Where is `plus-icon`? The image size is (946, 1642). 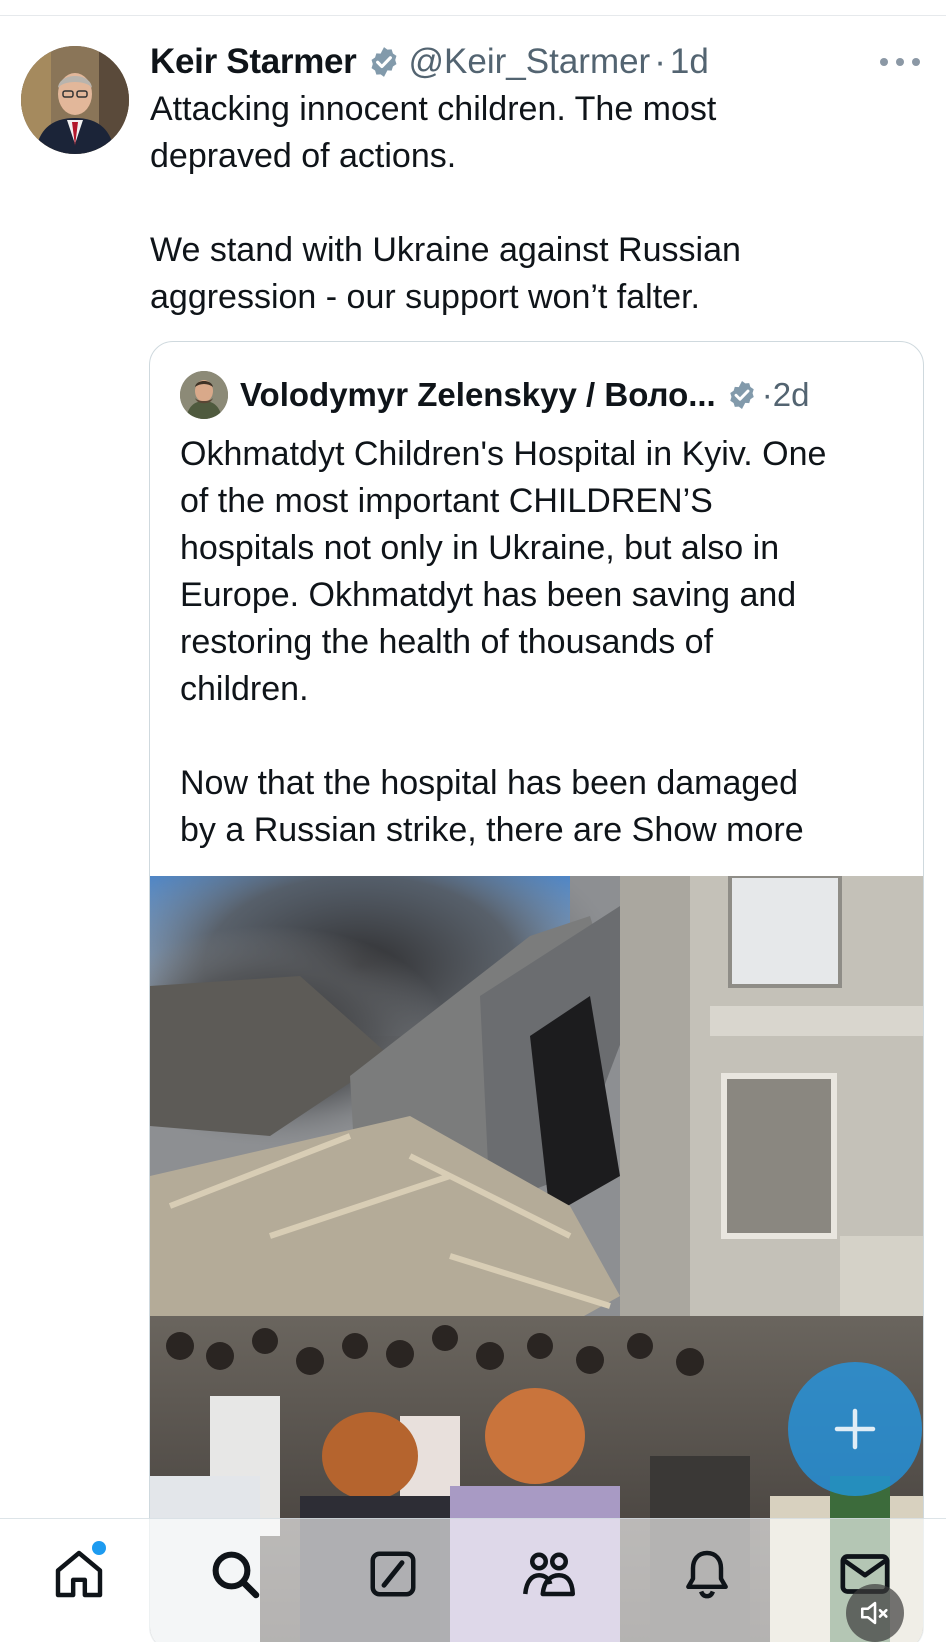
plus-icon is located at coordinates (855, 1429).